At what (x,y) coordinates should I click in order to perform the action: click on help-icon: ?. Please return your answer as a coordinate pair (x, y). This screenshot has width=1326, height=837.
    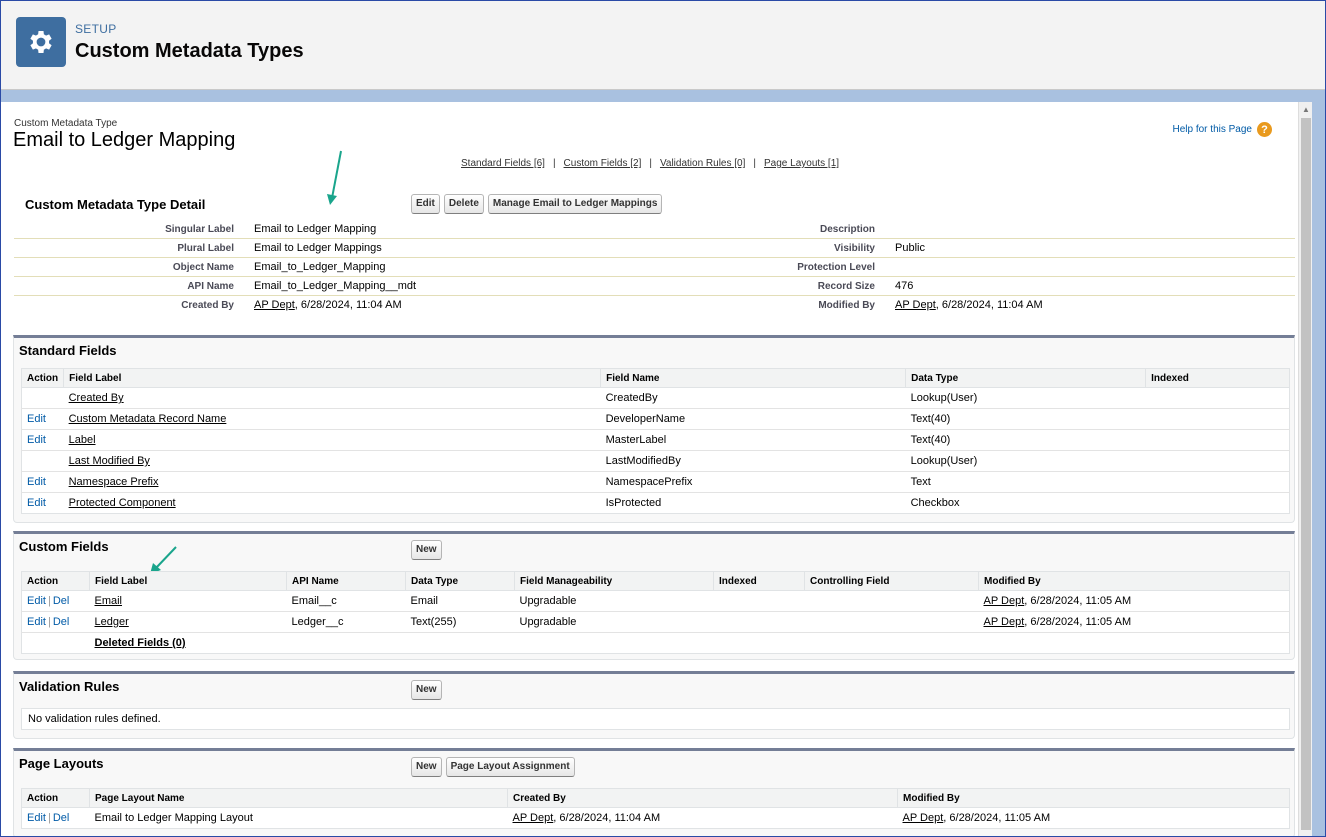
    Looking at the image, I should click on (1264, 129).